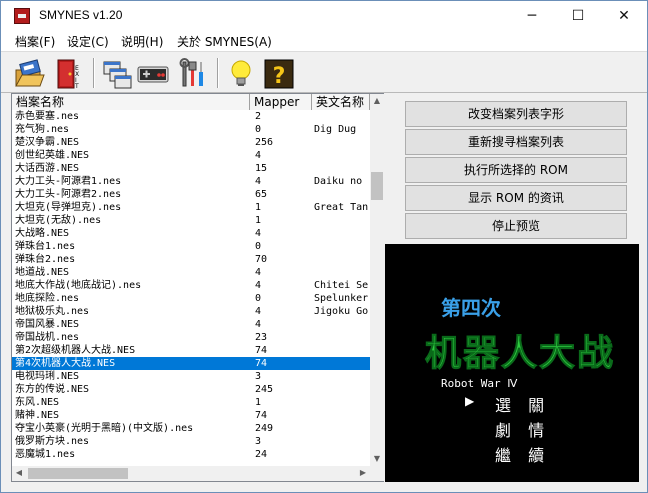 This screenshot has width=648, height=493. I want to click on row-filename: 地底大作战(地底战记).nes, so click(78, 285).